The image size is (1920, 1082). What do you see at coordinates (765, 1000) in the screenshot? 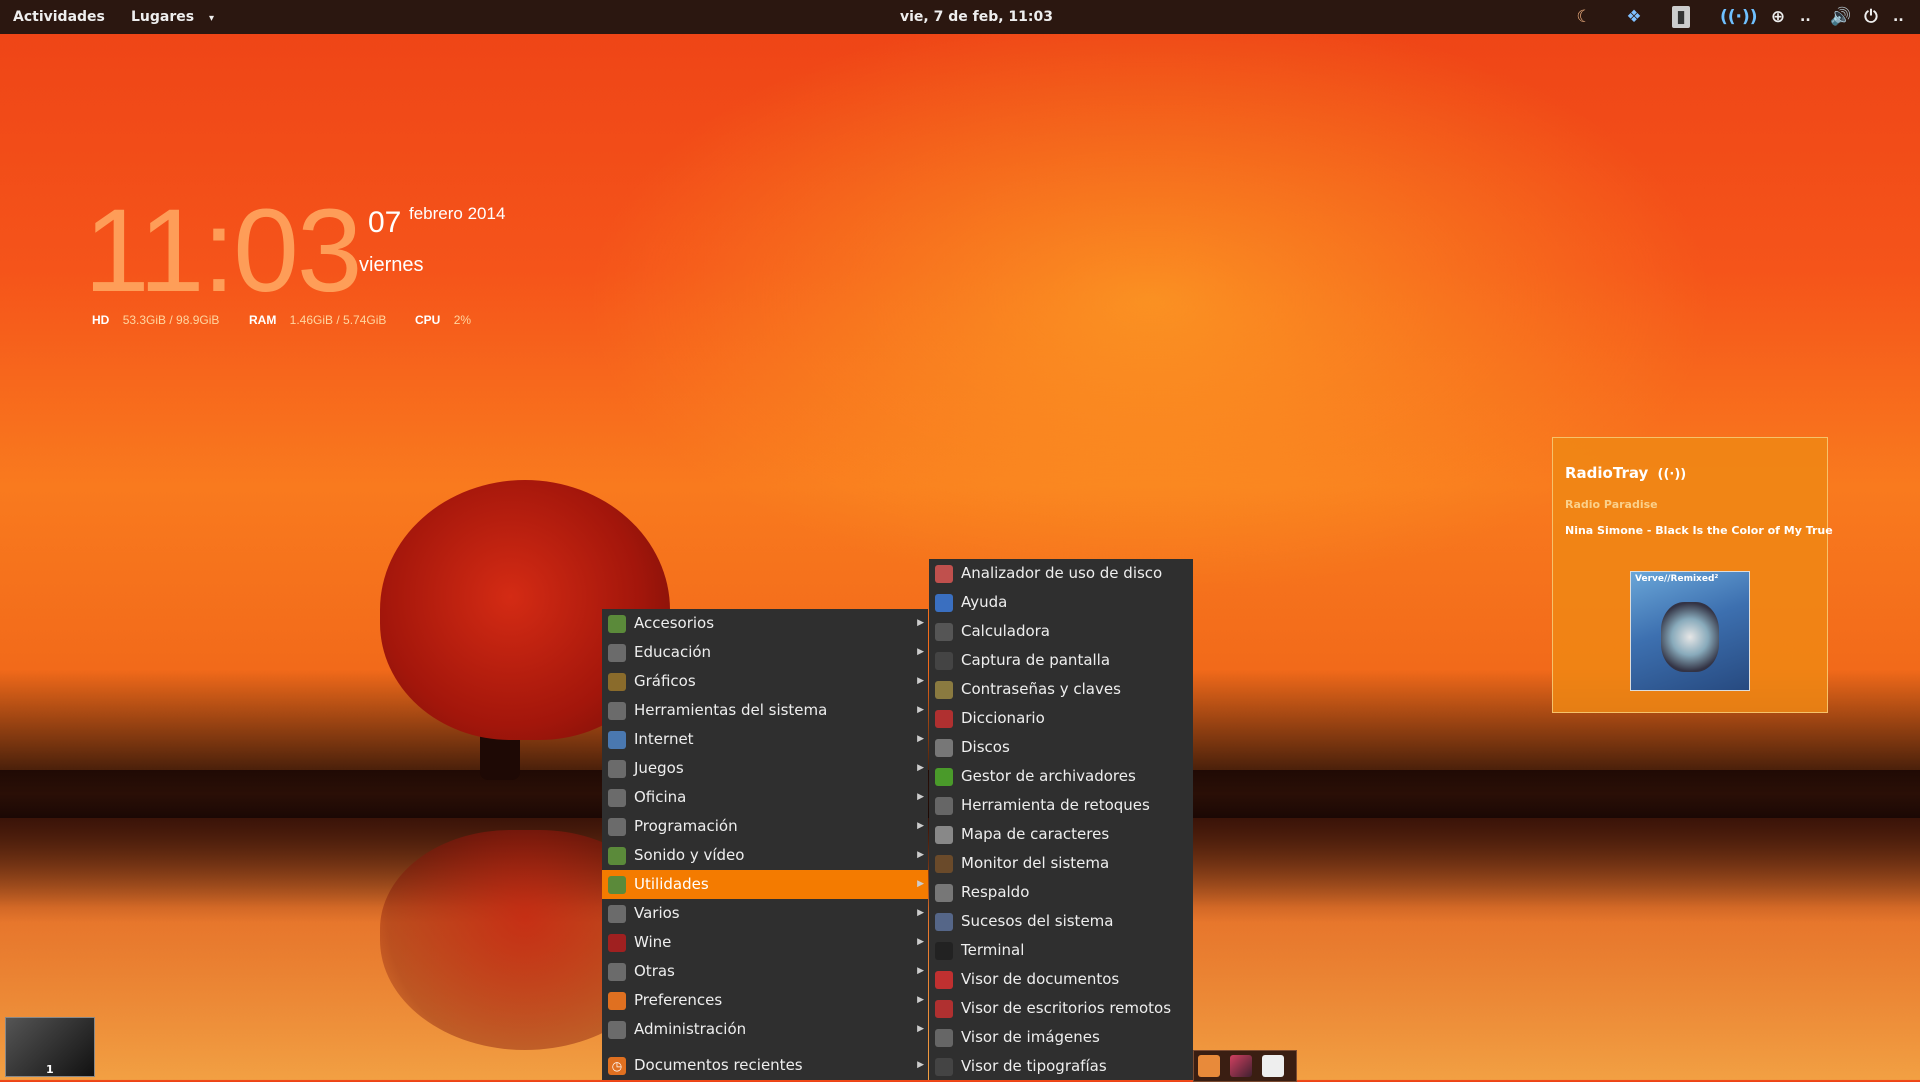
I see `menu-item-preferences: Preferences ▶` at bounding box center [765, 1000].